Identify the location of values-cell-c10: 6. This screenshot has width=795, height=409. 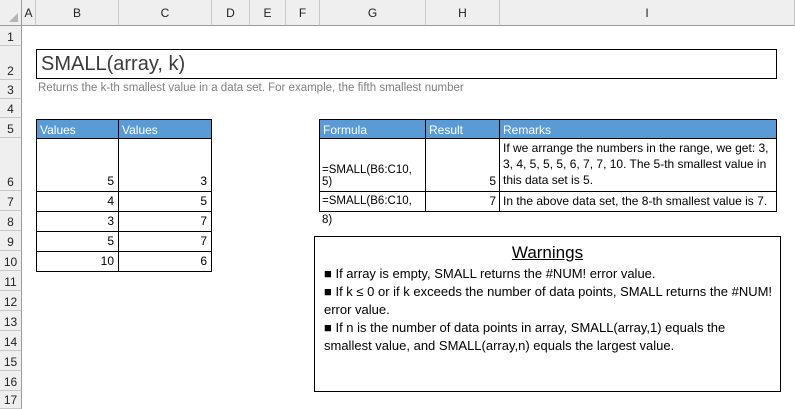
(165, 261).